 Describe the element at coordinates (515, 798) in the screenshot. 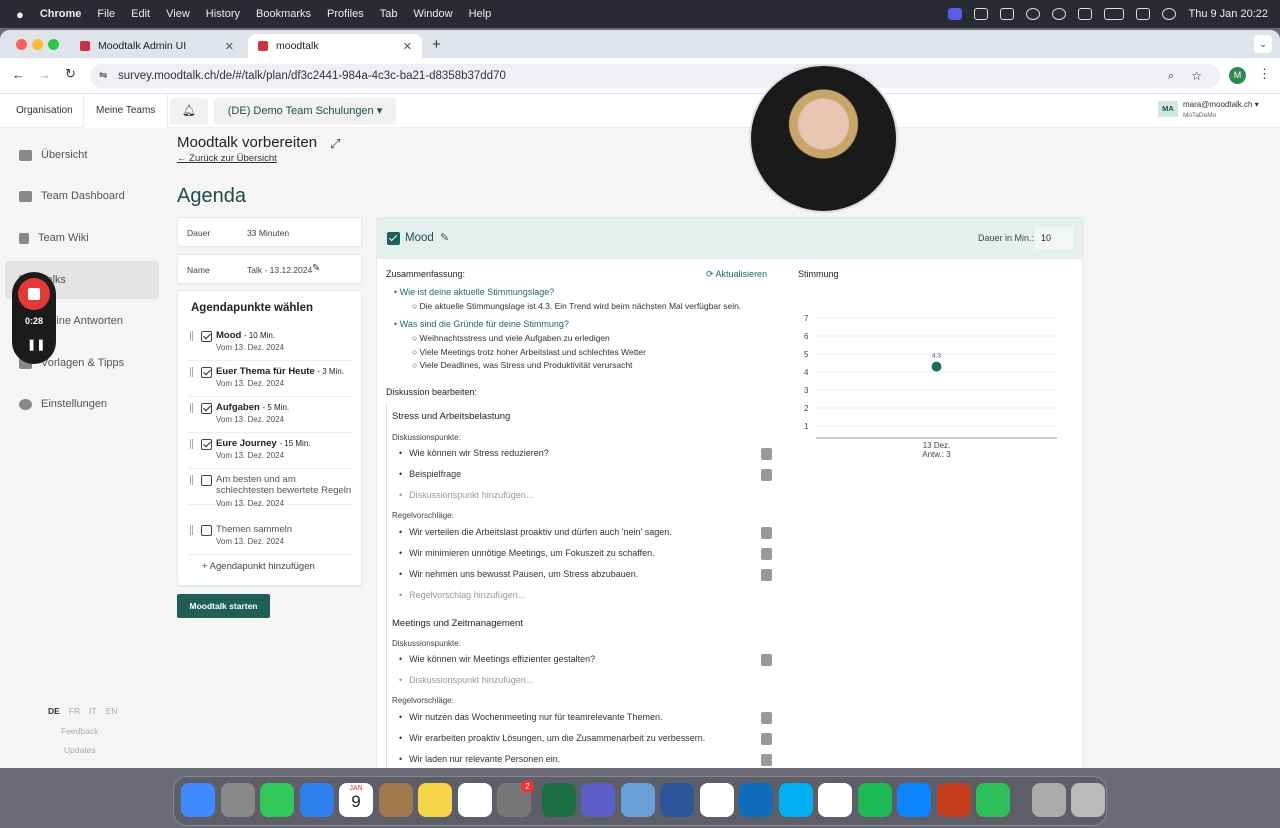

I see `settings-icon: 2` at that location.